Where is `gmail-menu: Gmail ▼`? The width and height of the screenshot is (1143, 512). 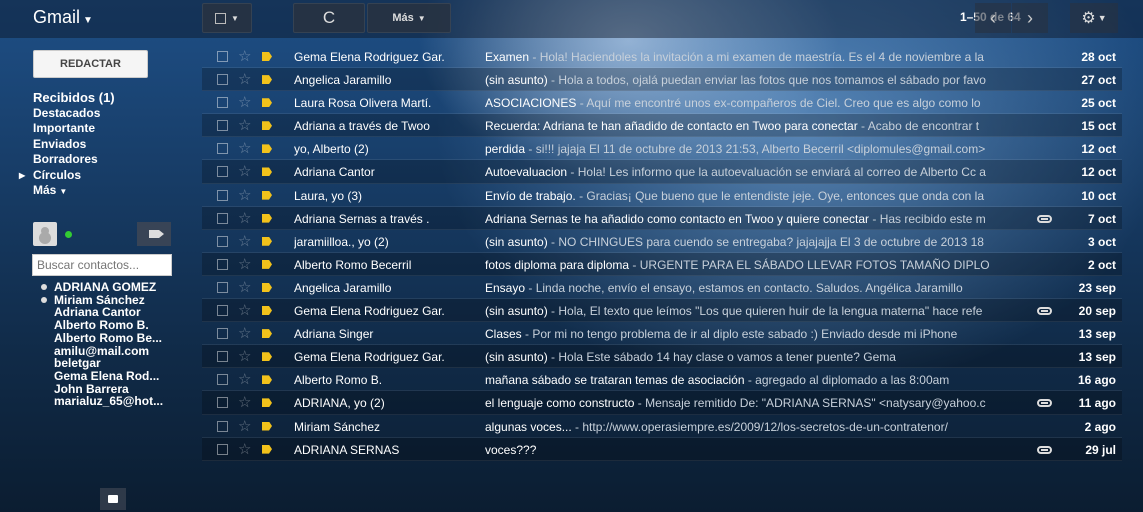
gmail-menu: Gmail ▼ is located at coordinates (63, 17).